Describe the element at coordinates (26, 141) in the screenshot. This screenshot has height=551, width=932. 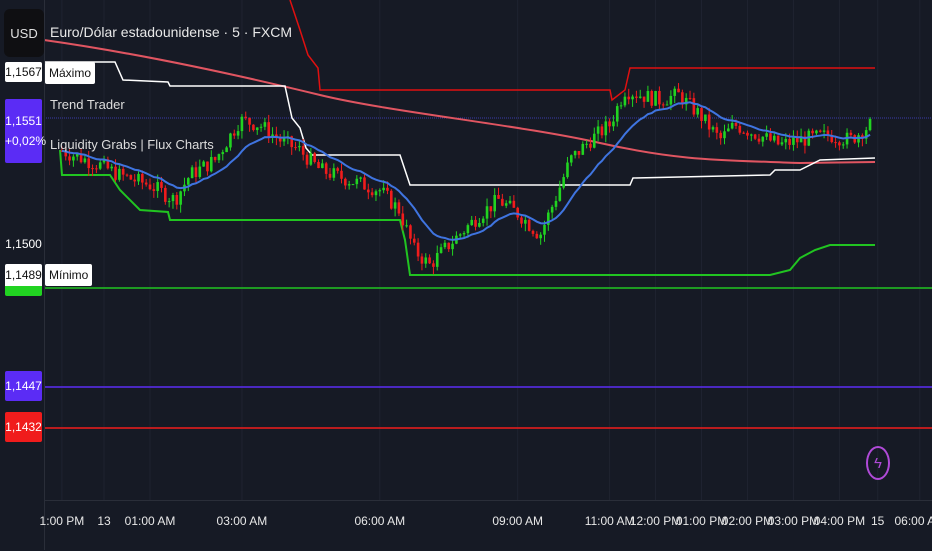
I see `price-change: +0,02%` at that location.